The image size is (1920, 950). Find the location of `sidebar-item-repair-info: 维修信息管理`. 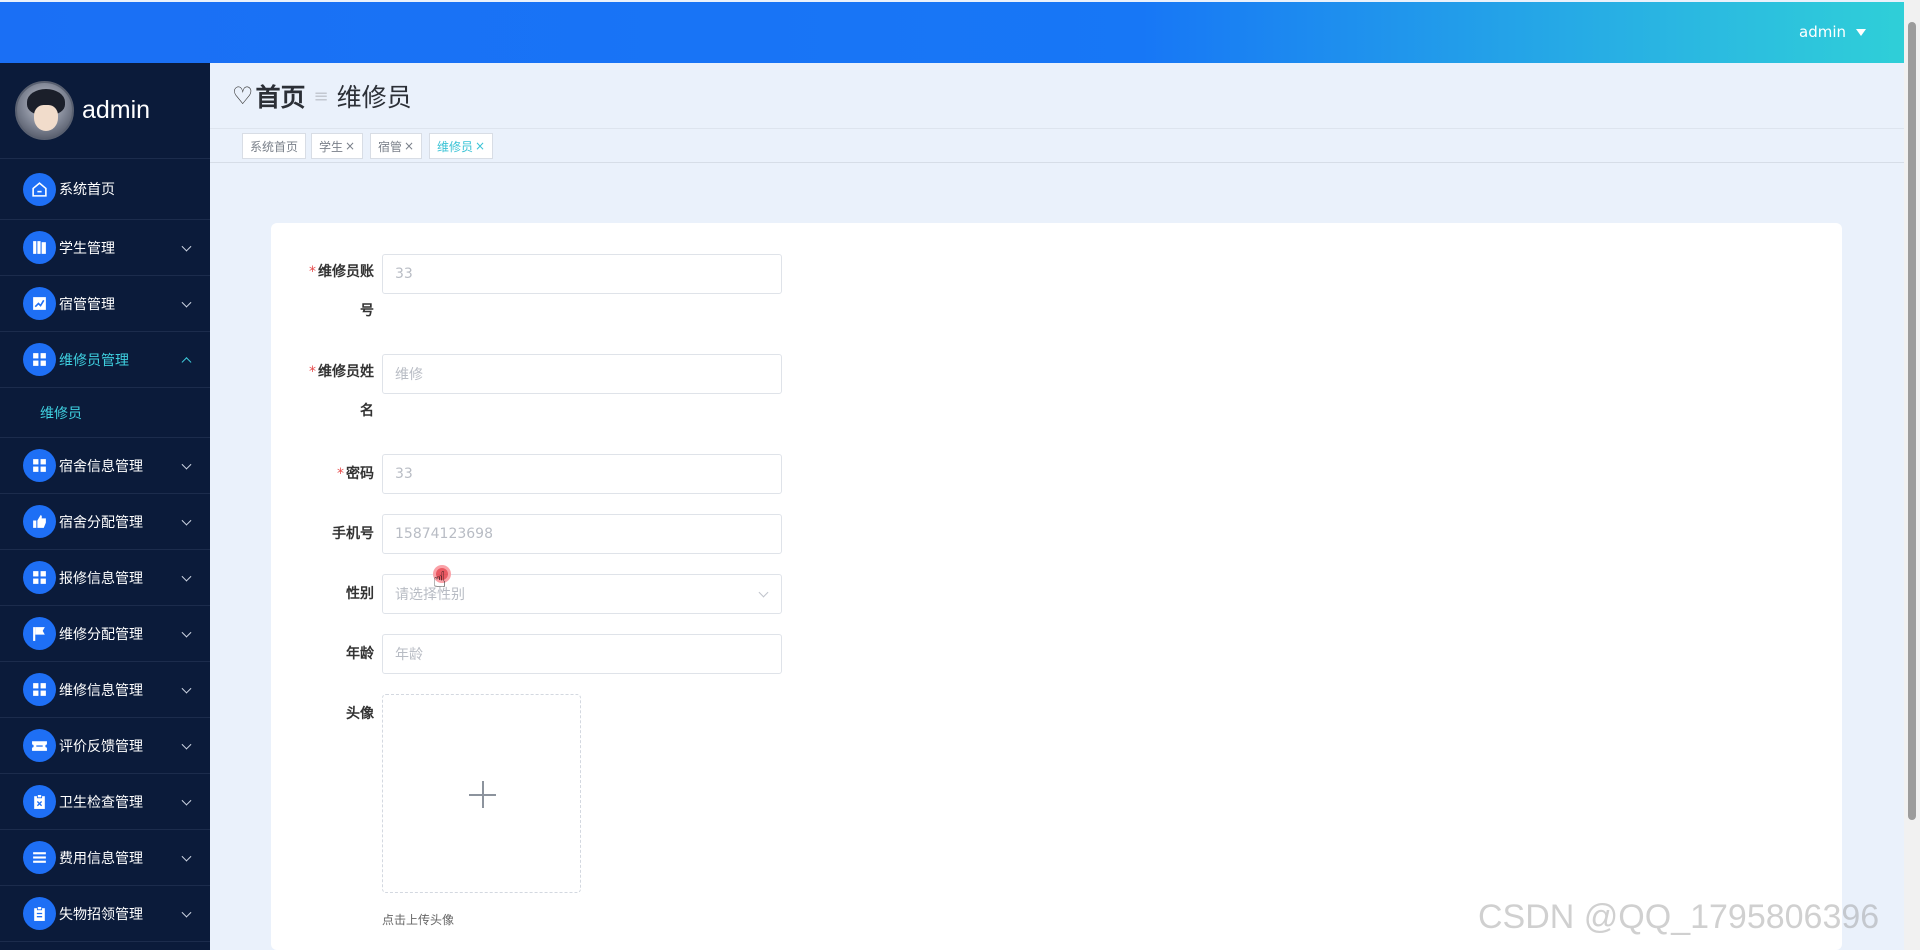

sidebar-item-repair-info: 维修信息管理 is located at coordinates (105, 690).